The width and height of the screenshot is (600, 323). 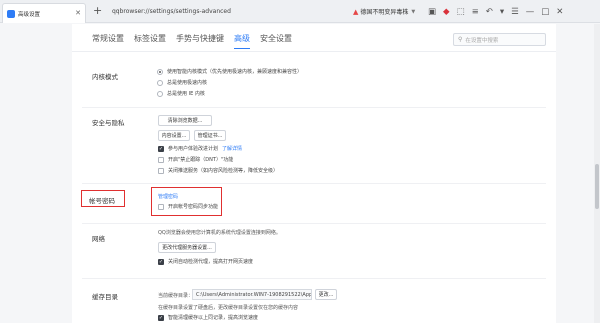 What do you see at coordinates (201, 160) in the screenshot?
I see `checkbox-label: 开启"禁止跟踪（DNT）"功能` at bounding box center [201, 160].